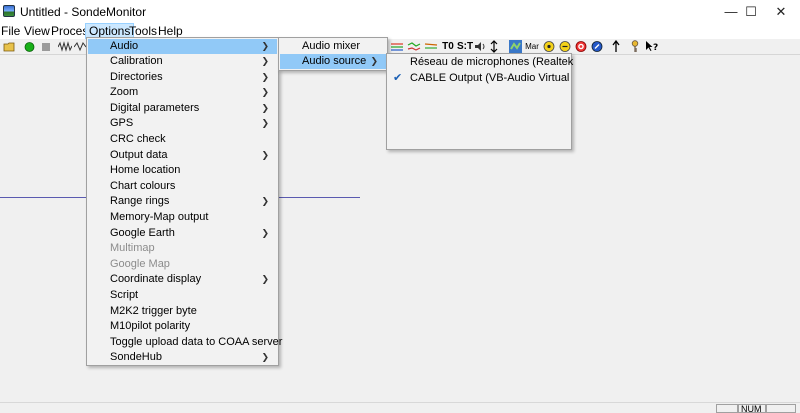  What do you see at coordinates (448, 46) in the screenshot?
I see `t0-button: T0` at bounding box center [448, 46].